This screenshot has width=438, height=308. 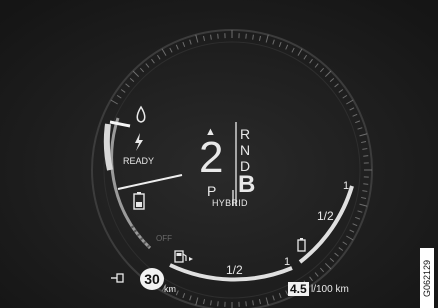 What do you see at coordinates (230, 203) in the screenshot?
I see `mode-label: HYBRID` at bounding box center [230, 203].